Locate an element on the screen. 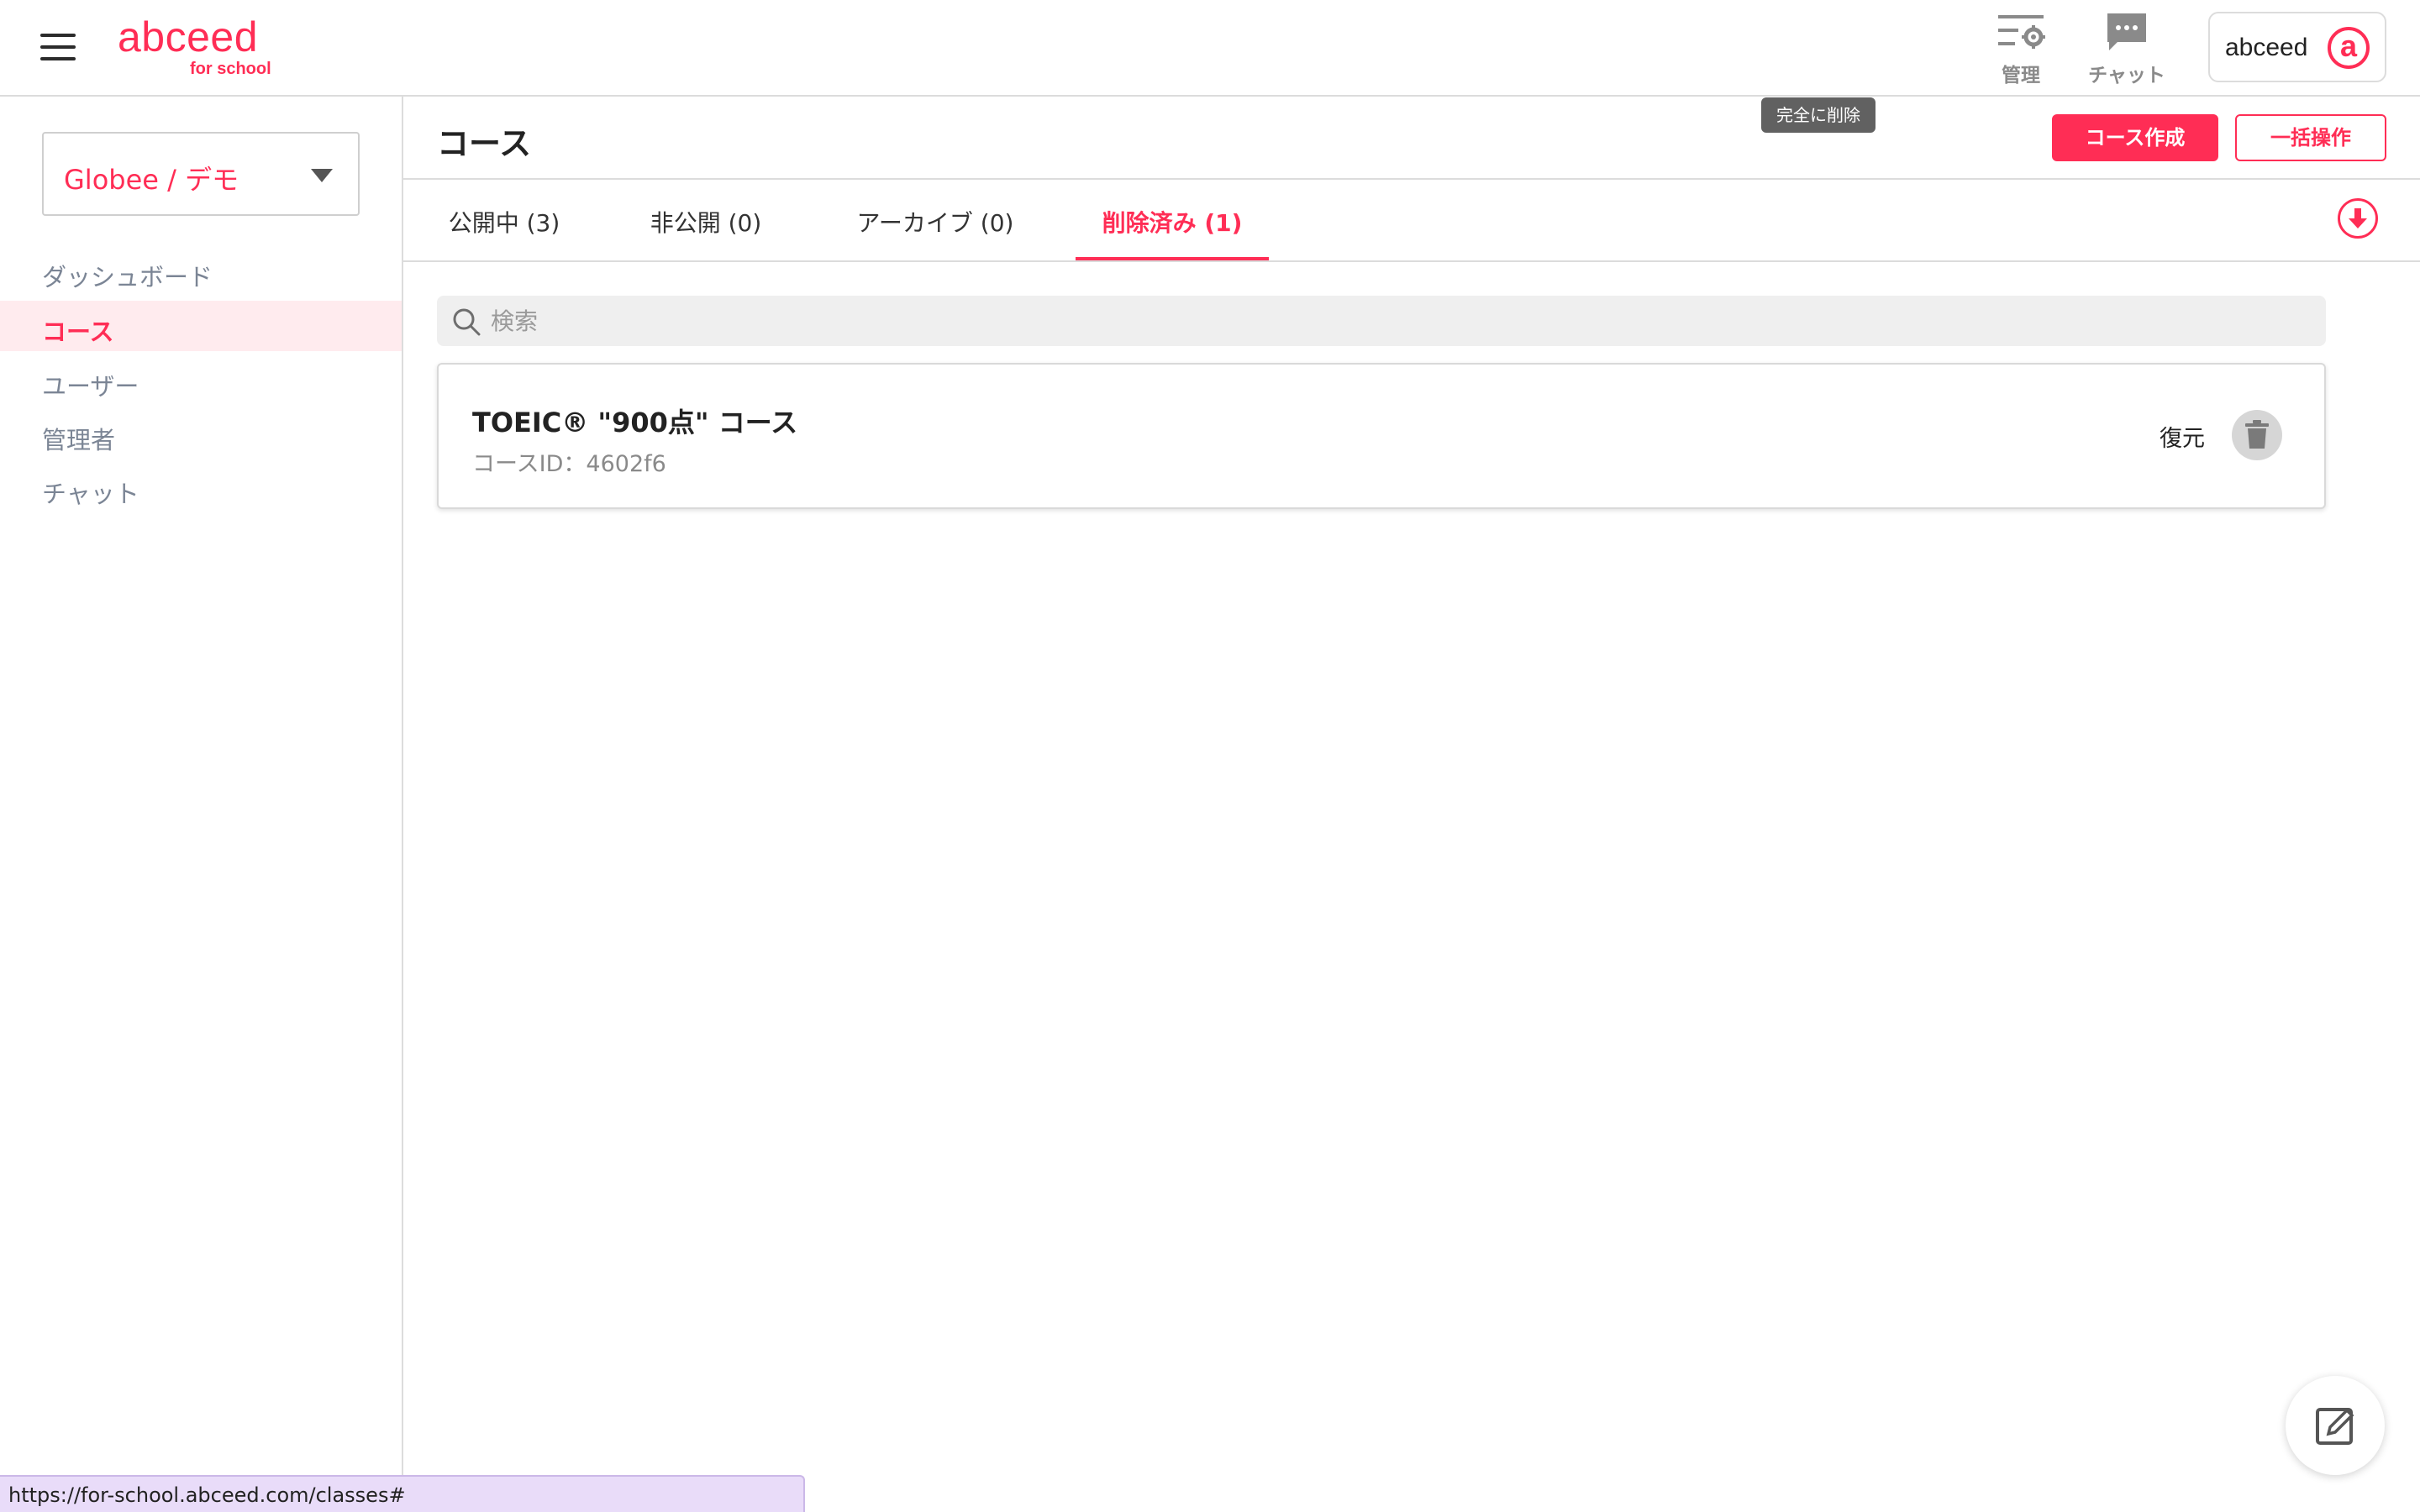  chat-bubble-icon is located at coordinates (2126, 31).